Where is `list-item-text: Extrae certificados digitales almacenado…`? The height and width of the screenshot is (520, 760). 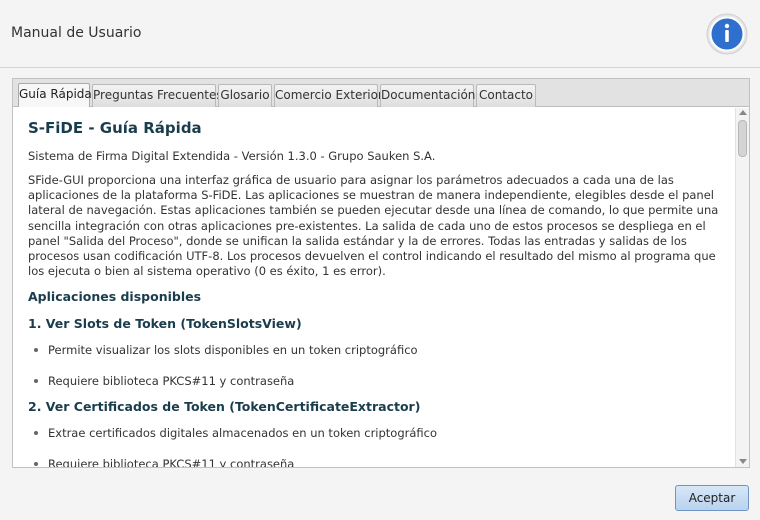
list-item-text: Extrae certificados digitales almacenado… is located at coordinates (243, 433).